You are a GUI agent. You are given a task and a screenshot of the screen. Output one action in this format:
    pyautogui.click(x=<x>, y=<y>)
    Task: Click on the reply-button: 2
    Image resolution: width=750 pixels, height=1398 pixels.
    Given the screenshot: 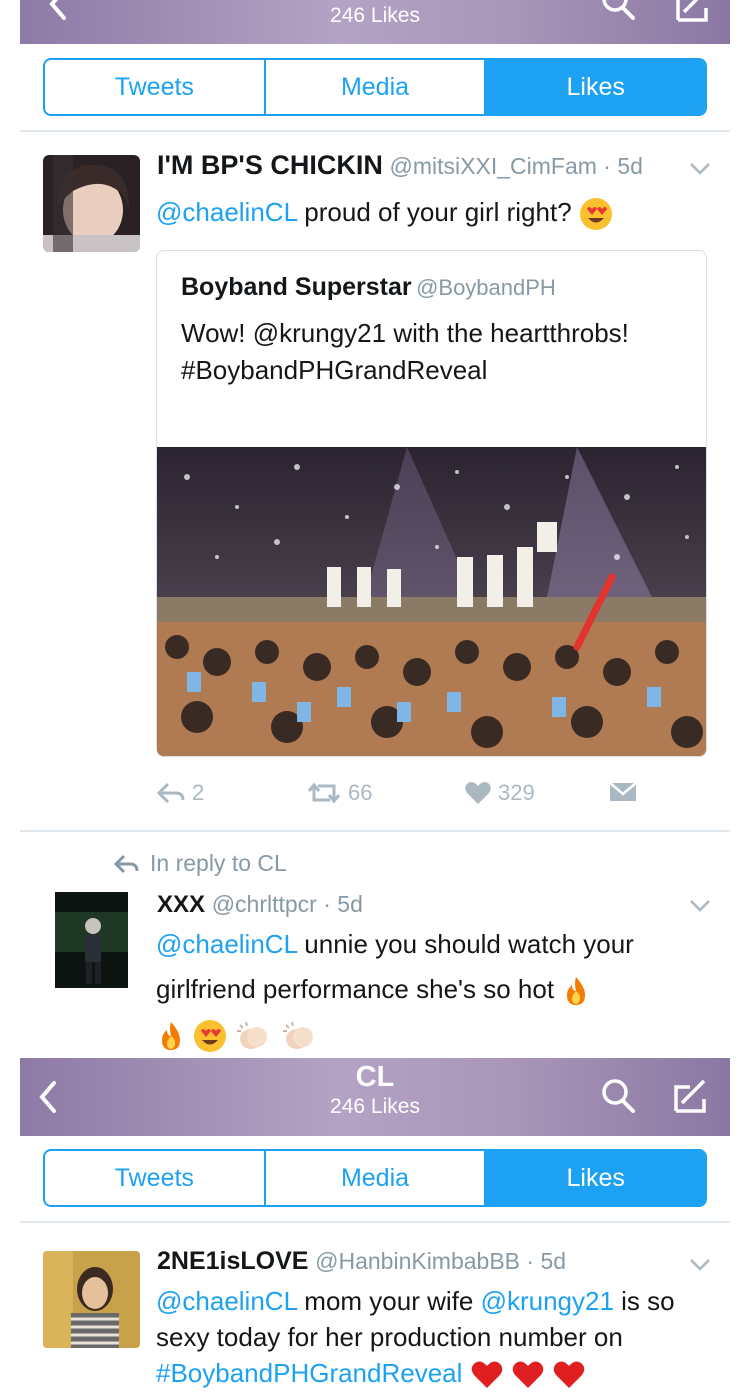 What is the action you would take?
    pyautogui.click(x=180, y=793)
    